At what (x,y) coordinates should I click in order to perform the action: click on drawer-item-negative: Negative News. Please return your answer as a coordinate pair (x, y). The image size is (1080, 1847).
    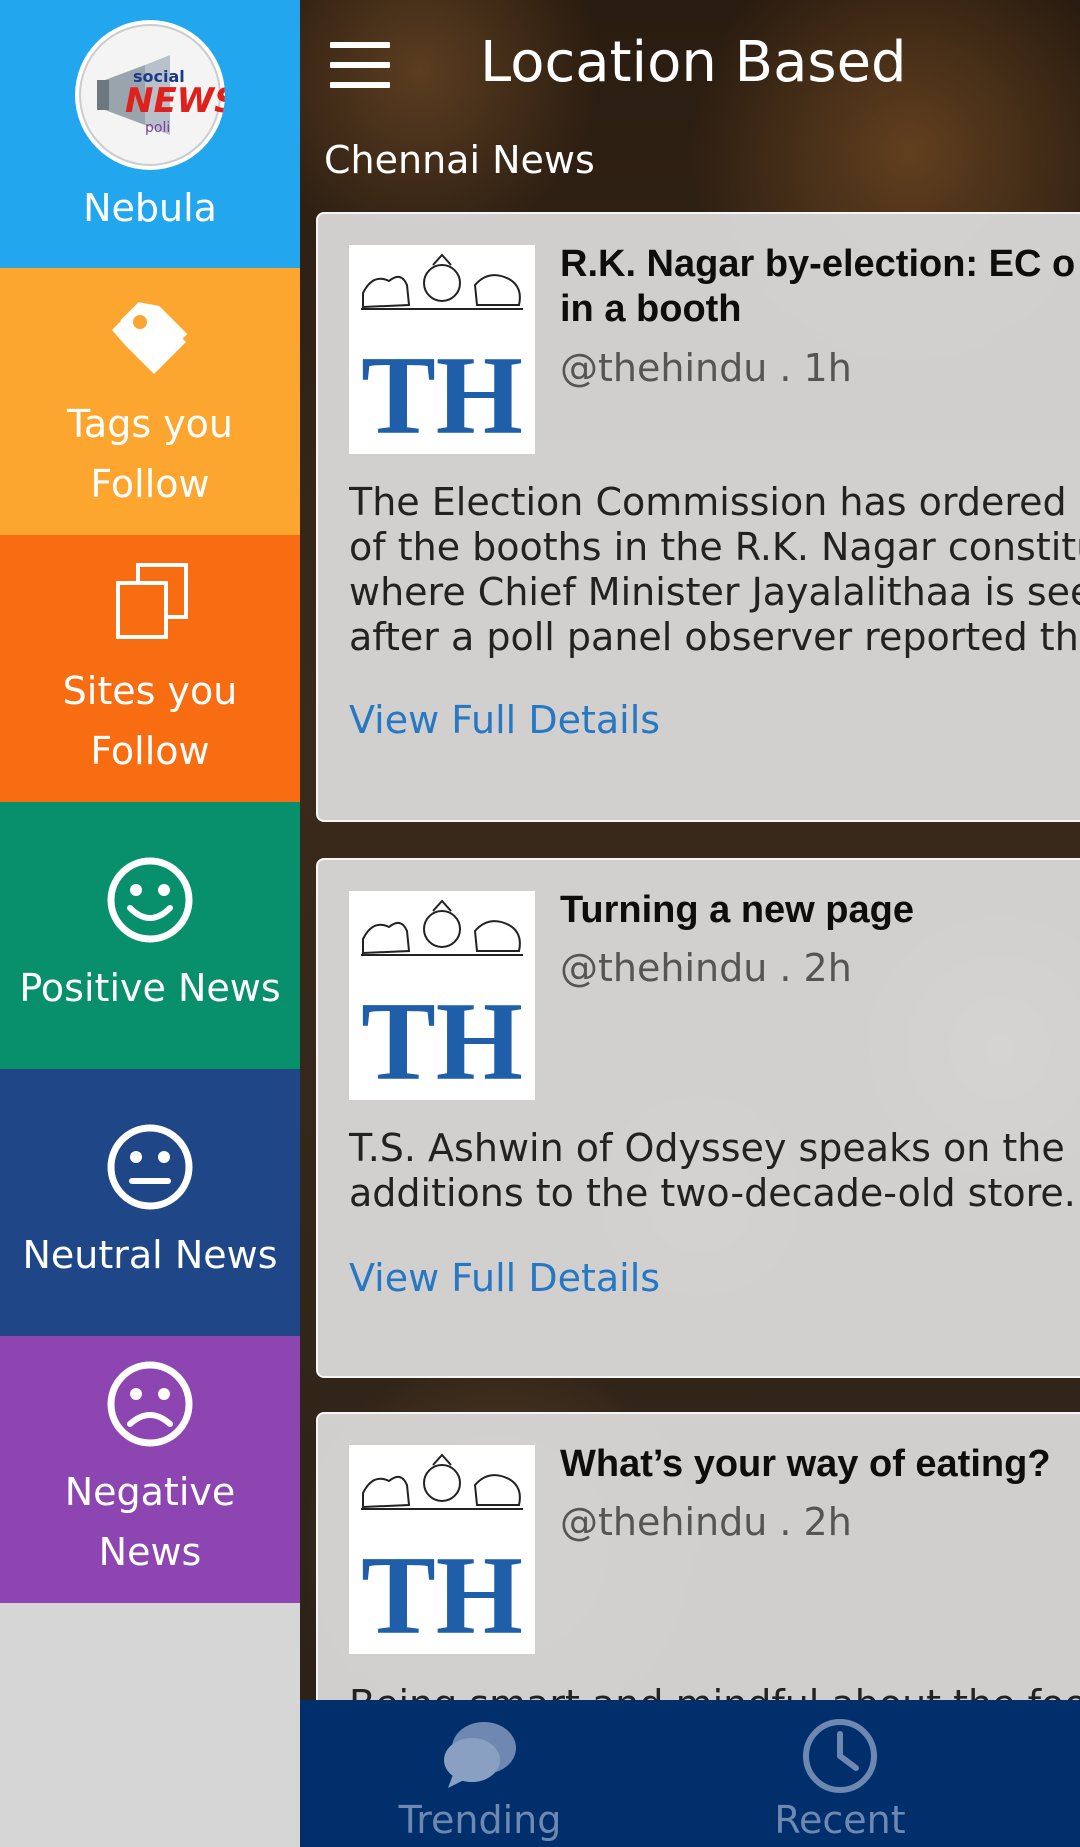
    Looking at the image, I should click on (150, 1469).